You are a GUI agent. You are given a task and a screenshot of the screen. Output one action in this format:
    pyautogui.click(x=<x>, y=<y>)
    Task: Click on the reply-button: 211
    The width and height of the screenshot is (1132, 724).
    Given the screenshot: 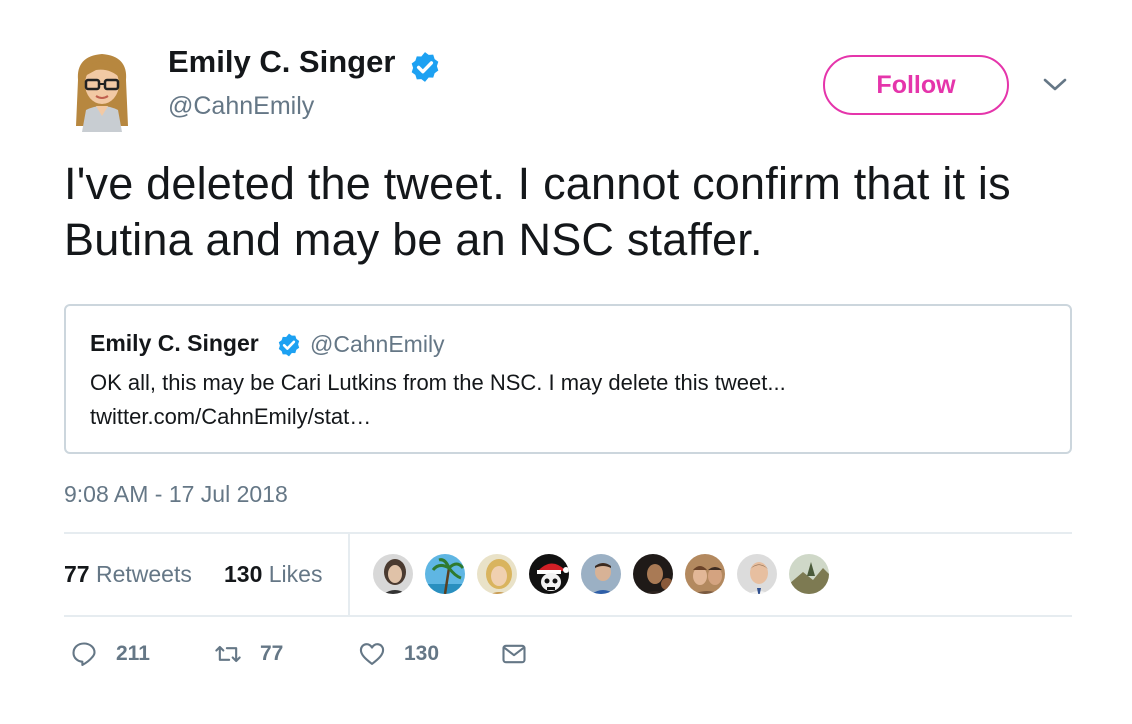 What is the action you would take?
    pyautogui.click(x=110, y=654)
    